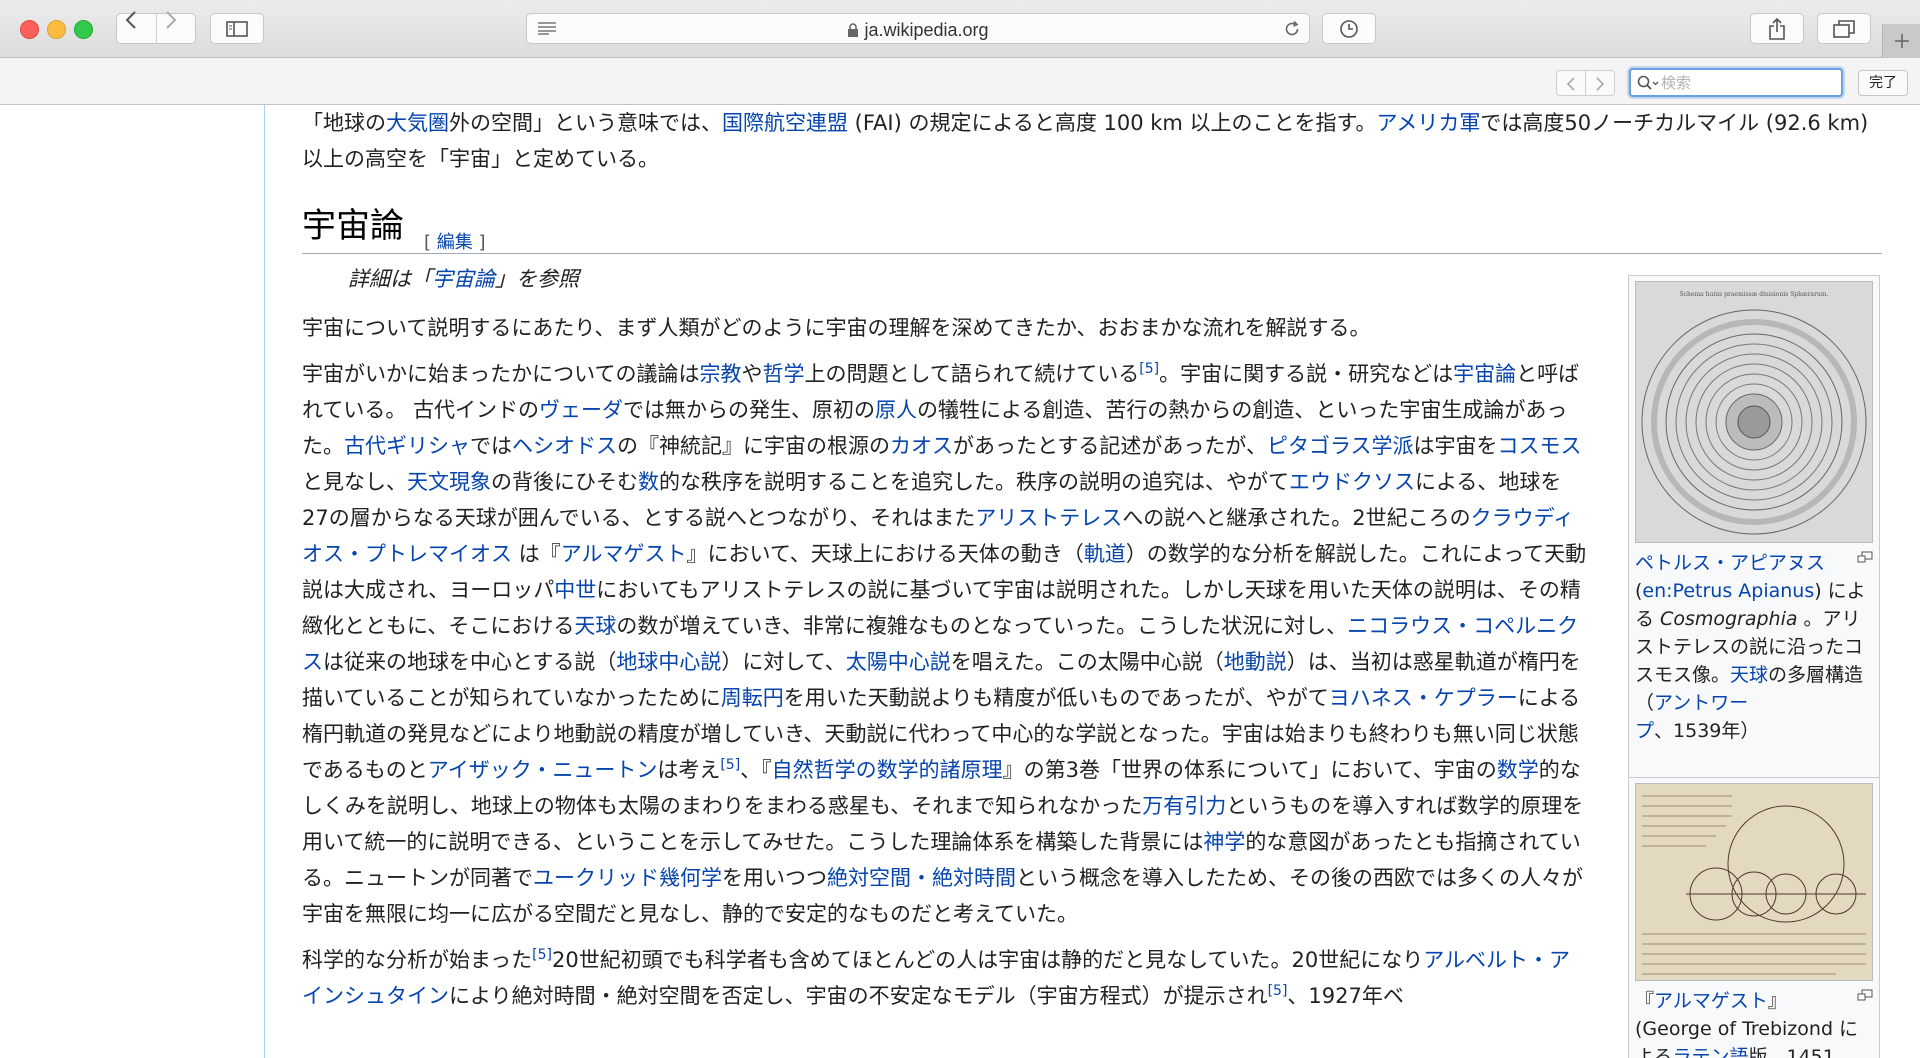 The height and width of the screenshot is (1058, 1920). Describe the element at coordinates (1728, 591) in the screenshot. I see `link: en:Petrus Apianus` at that location.